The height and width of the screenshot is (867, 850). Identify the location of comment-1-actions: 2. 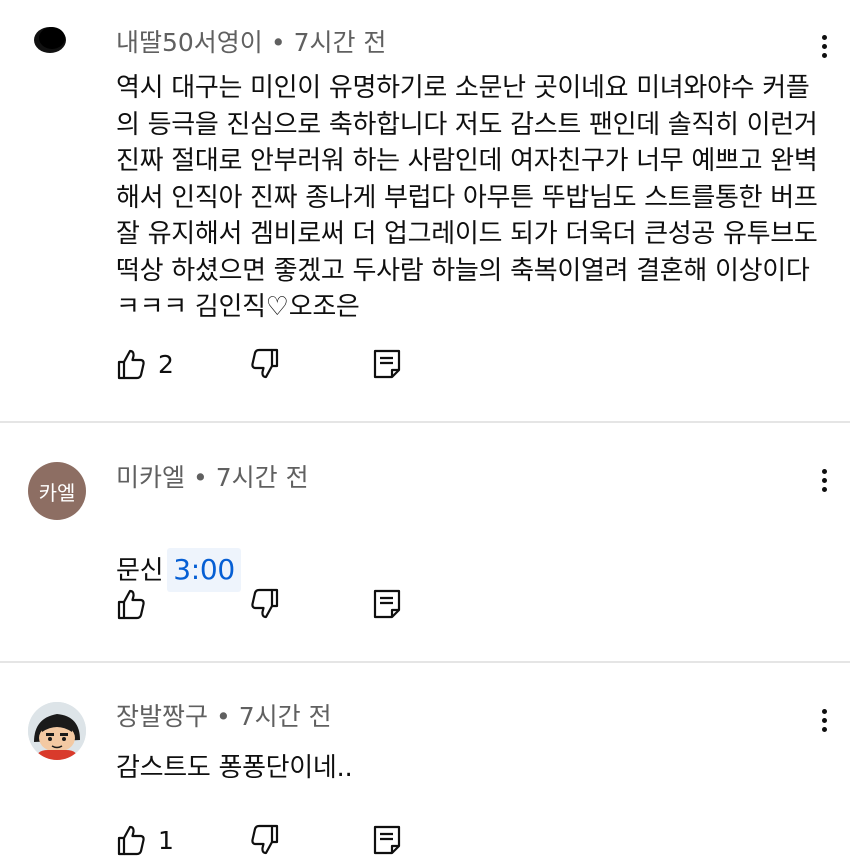
(259, 364).